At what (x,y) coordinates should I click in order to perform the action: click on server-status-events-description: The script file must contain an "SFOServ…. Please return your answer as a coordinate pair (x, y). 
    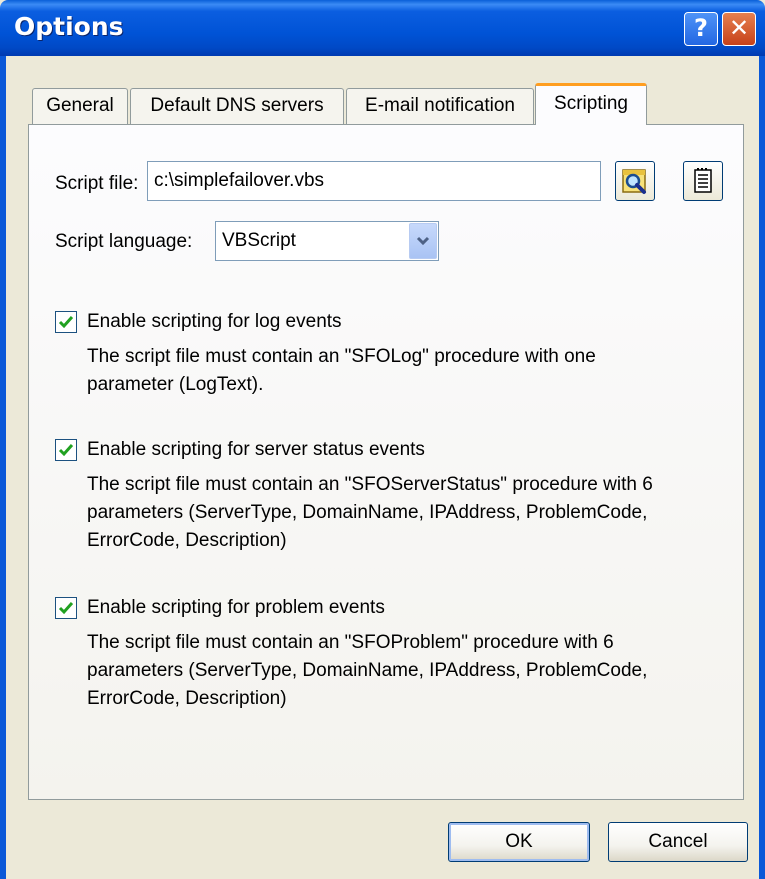
    Looking at the image, I should click on (370, 513).